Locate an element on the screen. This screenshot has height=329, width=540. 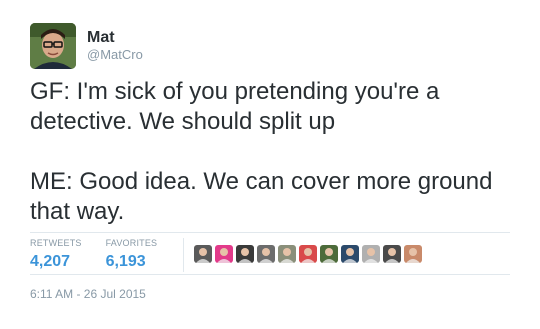
retweets-label: RETWEETS is located at coordinates (56, 243).